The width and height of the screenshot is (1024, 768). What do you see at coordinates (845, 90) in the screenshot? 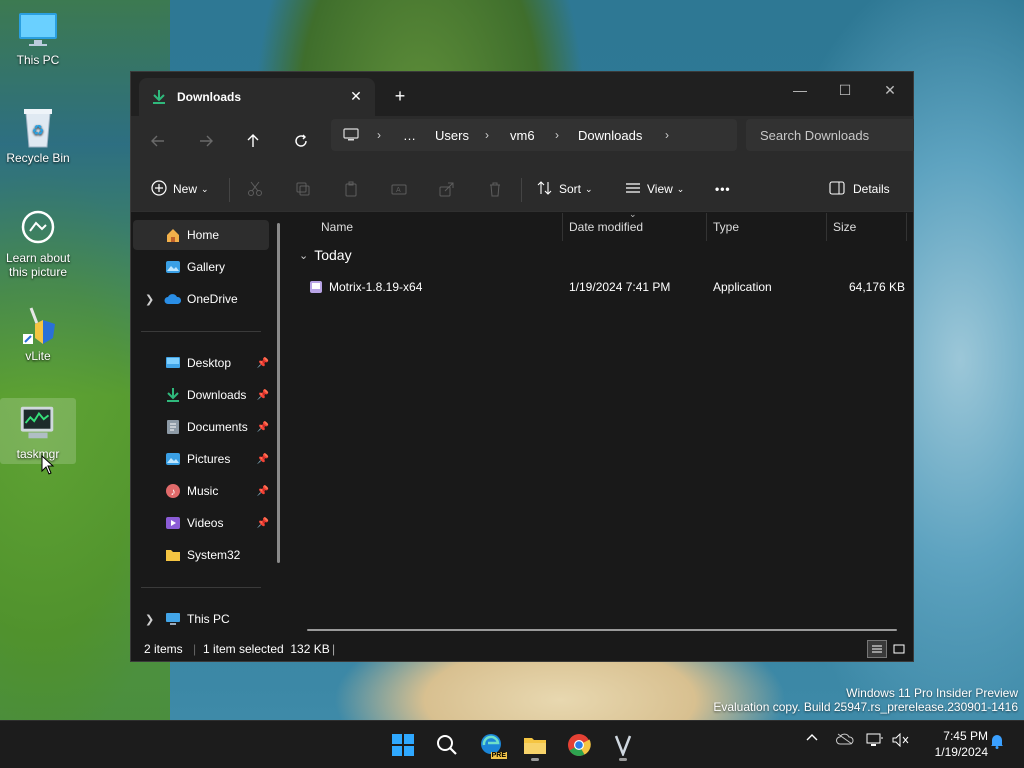
I see `maximize-button: ☐` at bounding box center [845, 90].